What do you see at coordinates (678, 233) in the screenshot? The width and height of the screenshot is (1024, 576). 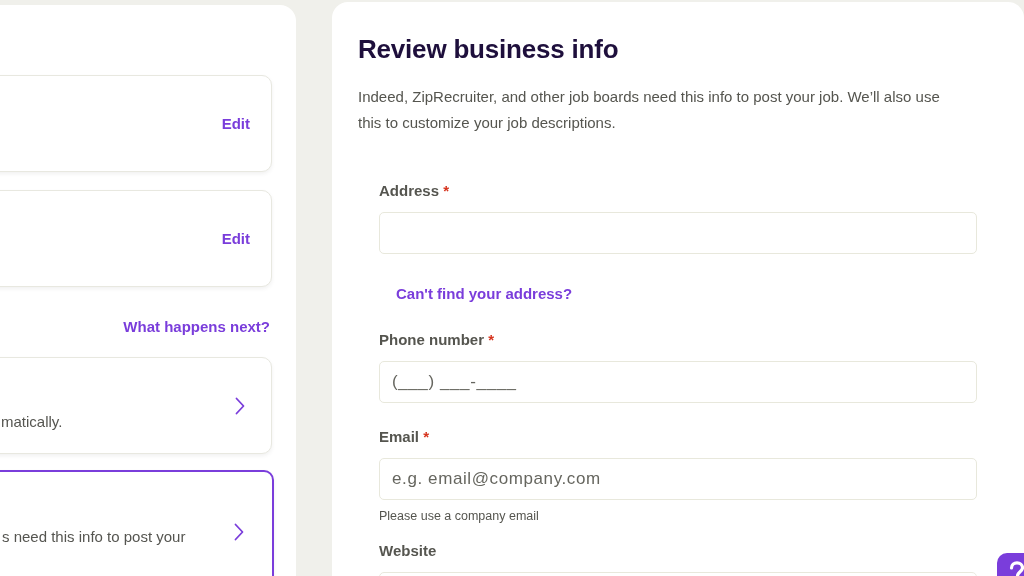 I see `input-field` at bounding box center [678, 233].